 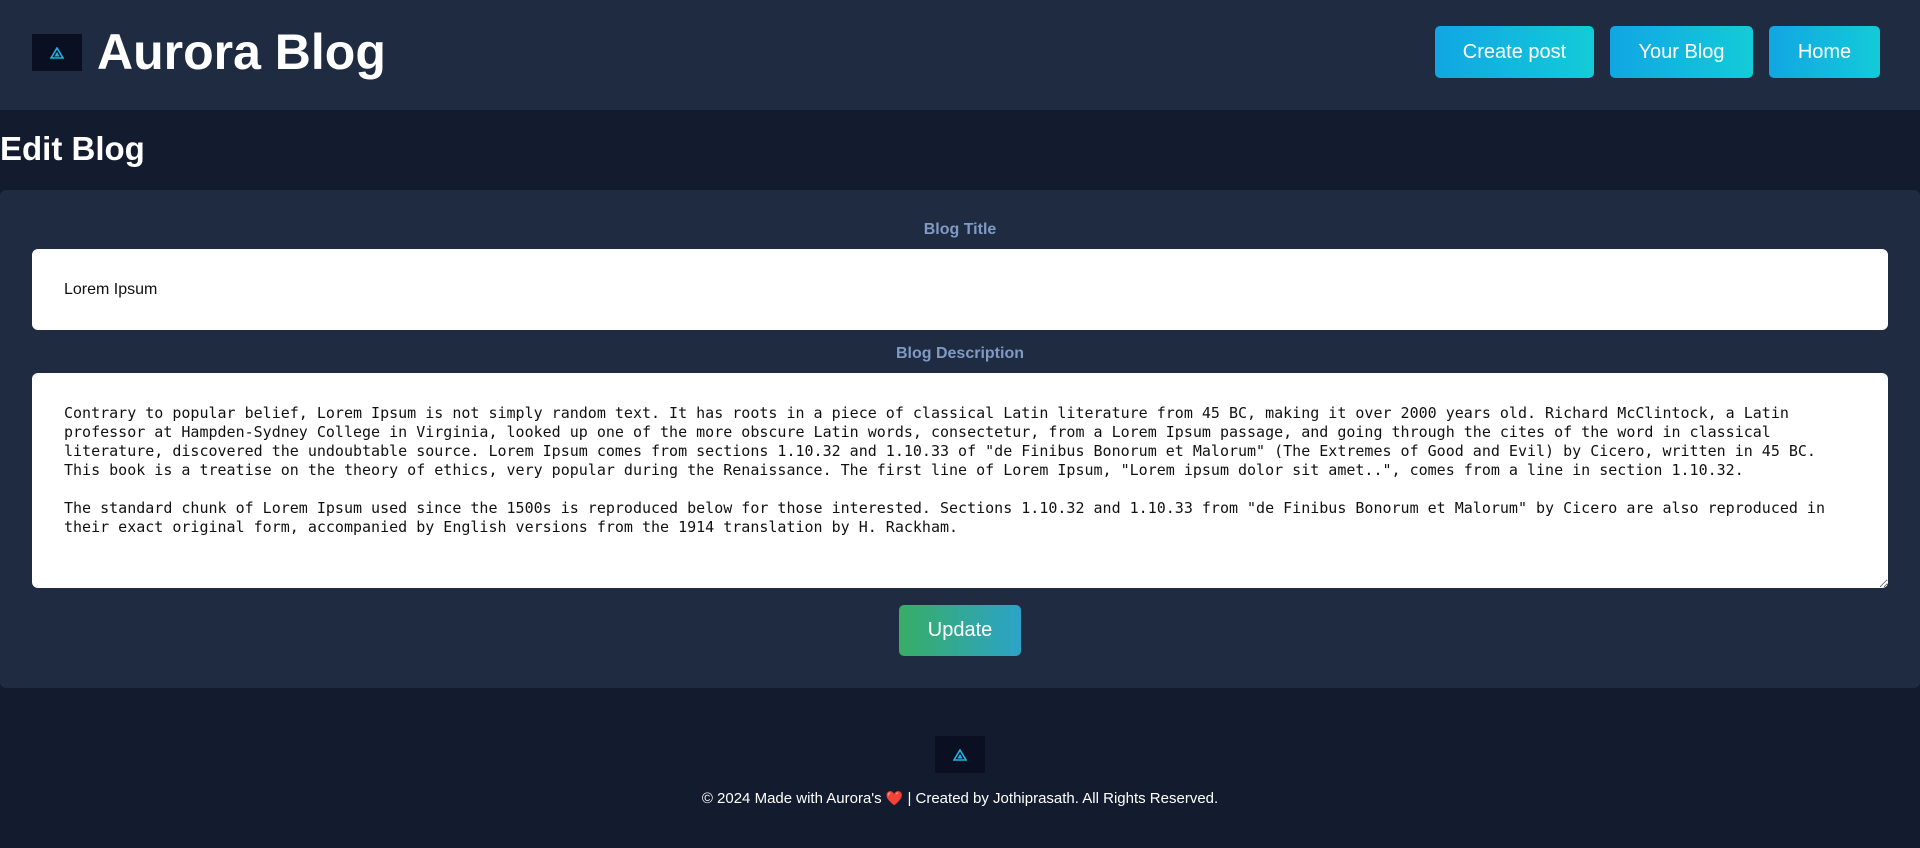 I want to click on footer-text-start: © 2024 Made with Aurora's, so click(x=791, y=798).